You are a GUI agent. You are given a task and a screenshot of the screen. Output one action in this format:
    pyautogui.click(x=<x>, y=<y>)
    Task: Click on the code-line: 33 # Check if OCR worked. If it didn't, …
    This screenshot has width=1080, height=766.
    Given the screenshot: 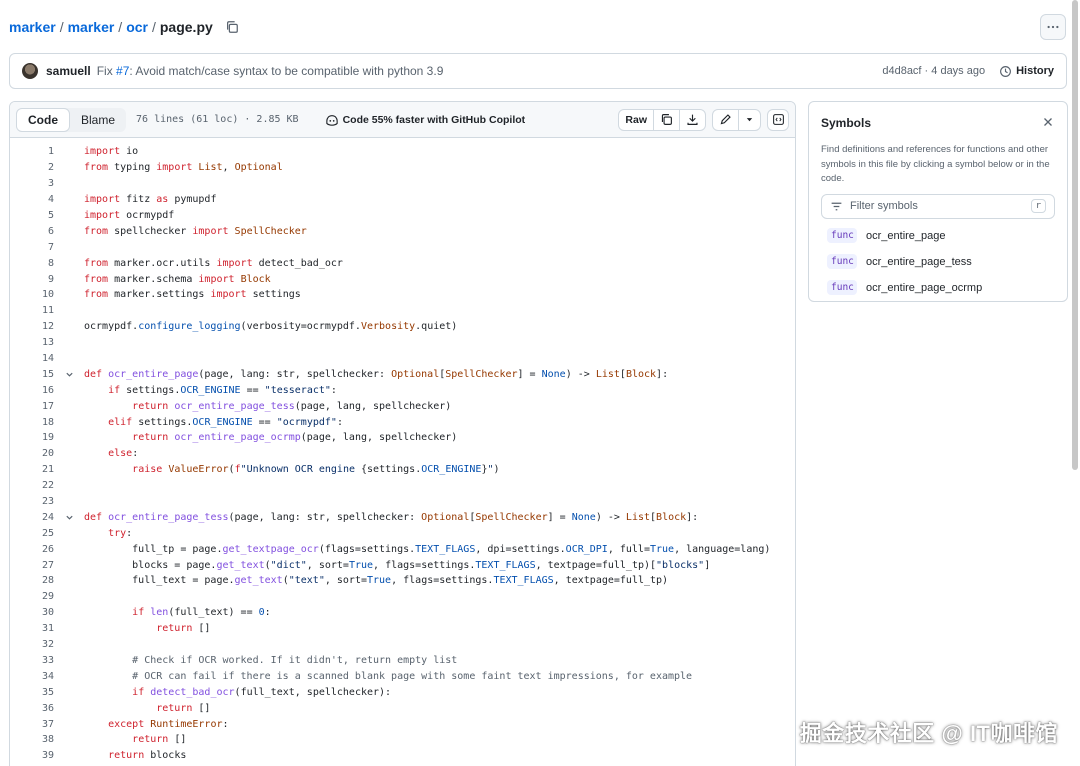 What is the action you would take?
    pyautogui.click(x=402, y=661)
    